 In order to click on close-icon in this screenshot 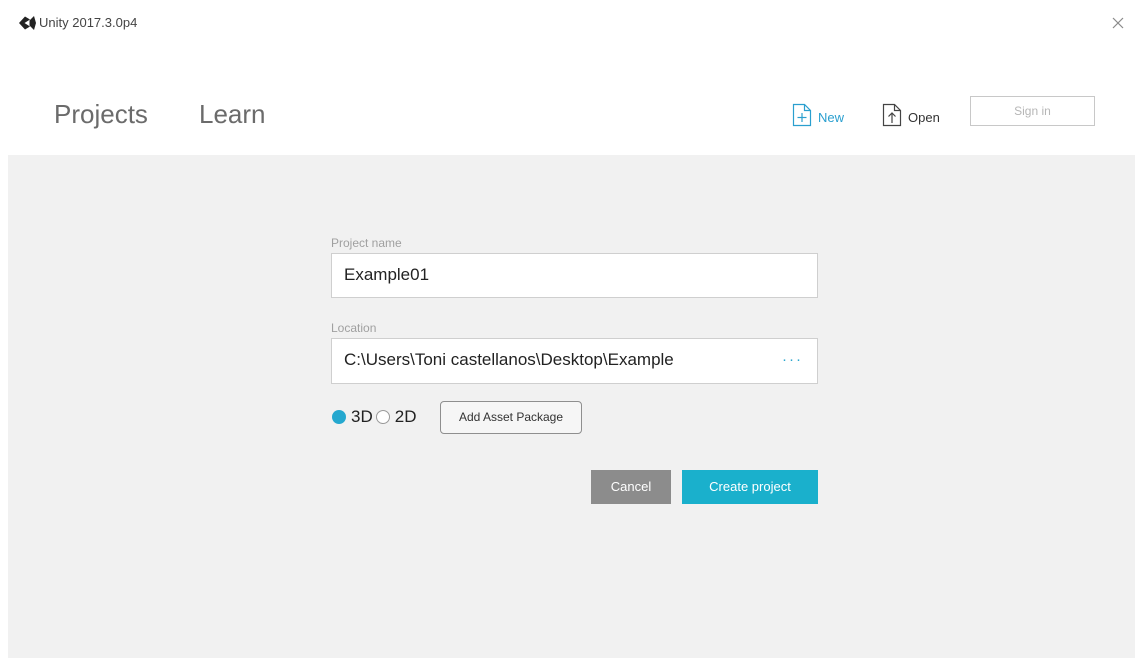, I will do `click(1118, 23)`.